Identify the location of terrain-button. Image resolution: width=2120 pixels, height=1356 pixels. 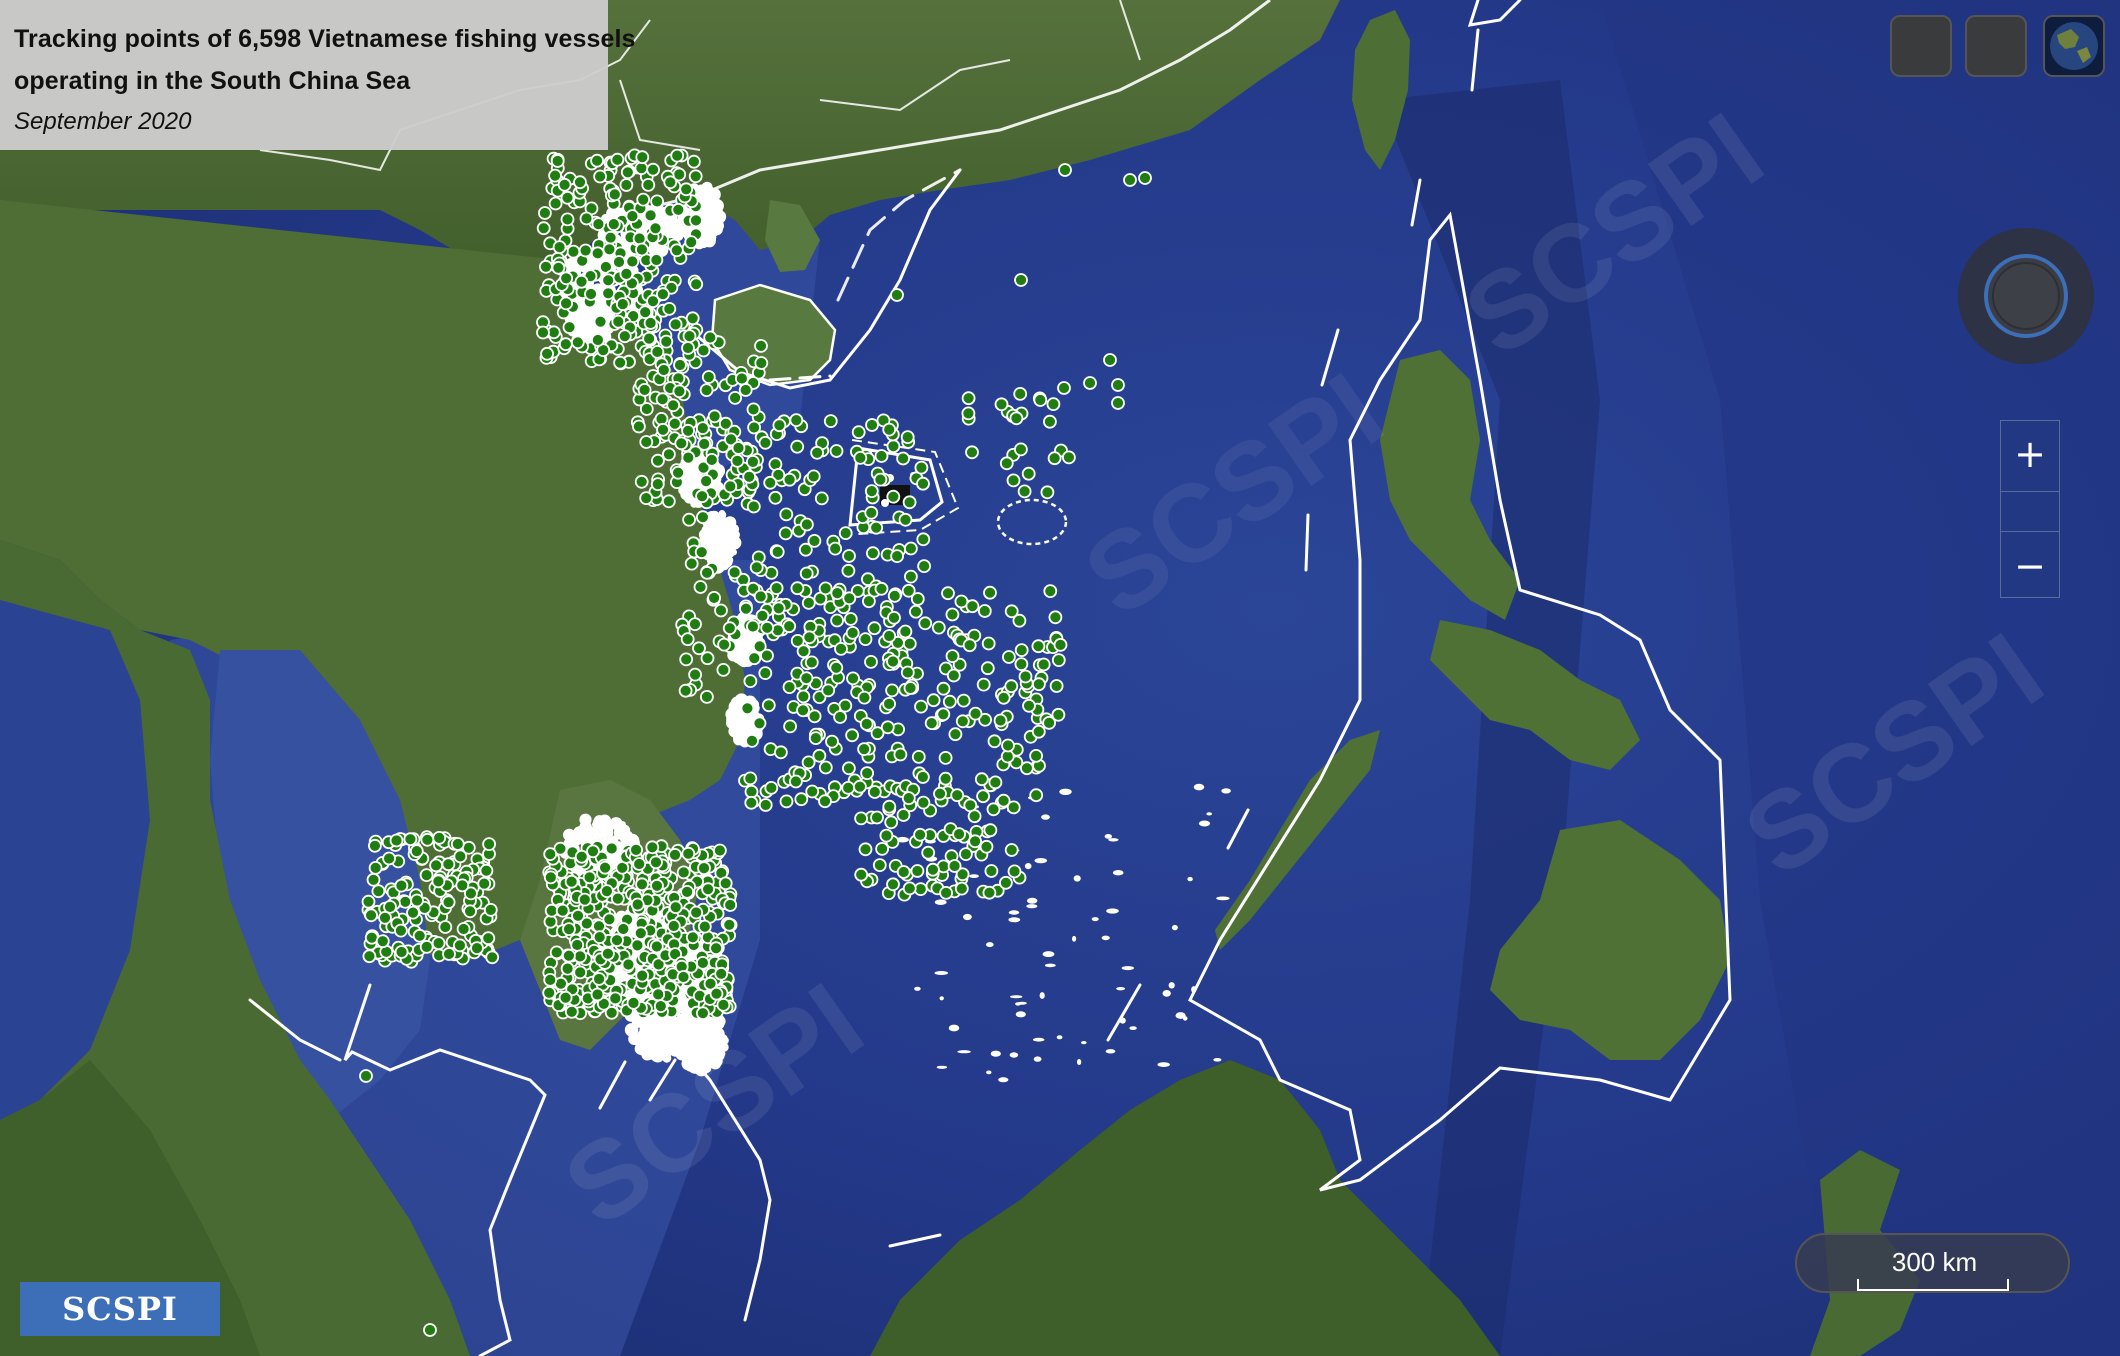
(1996, 46).